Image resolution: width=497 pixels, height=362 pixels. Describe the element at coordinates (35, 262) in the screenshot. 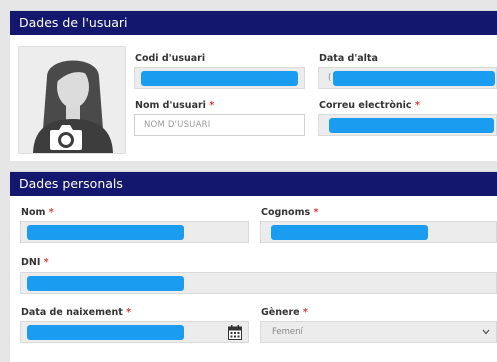

I see `dni-label: DNI *` at that location.